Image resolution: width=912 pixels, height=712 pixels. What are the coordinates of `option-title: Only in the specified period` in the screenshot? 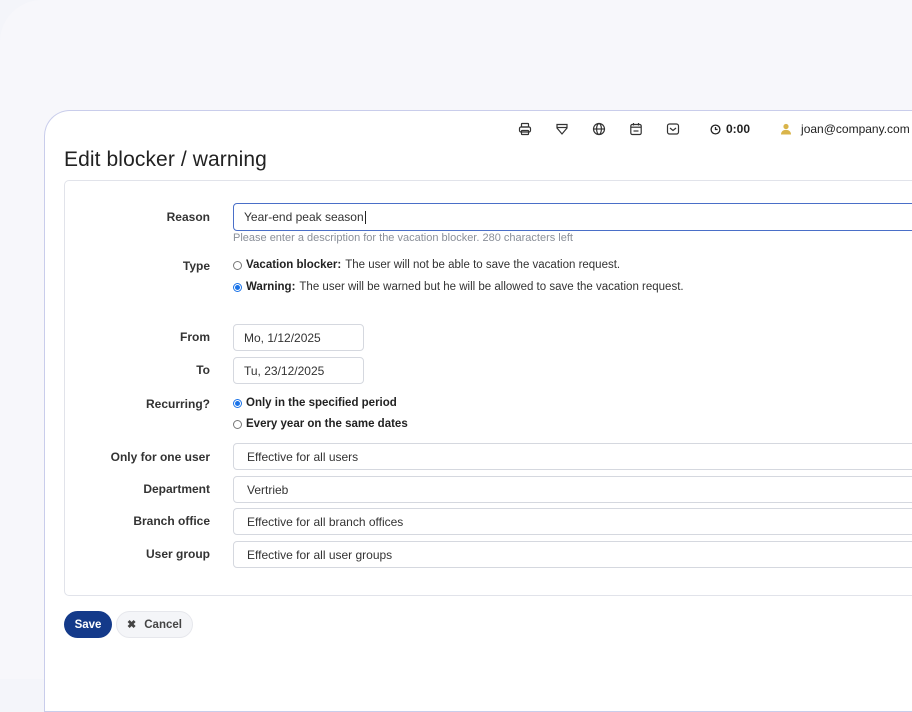 It's located at (321, 403).